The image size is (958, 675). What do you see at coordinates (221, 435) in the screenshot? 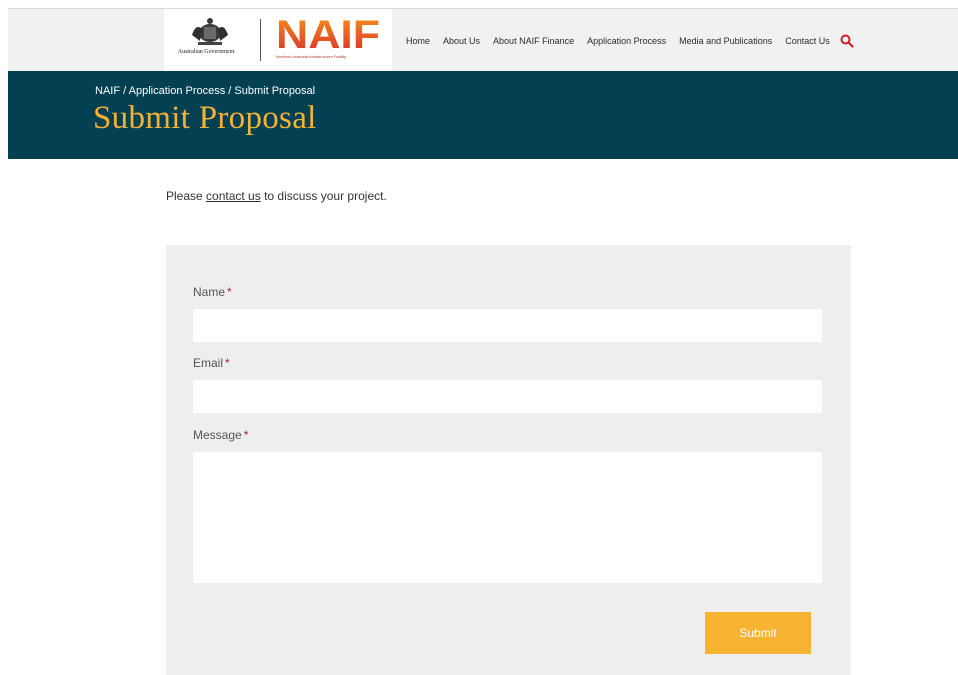
I see `message-label: Message *` at bounding box center [221, 435].